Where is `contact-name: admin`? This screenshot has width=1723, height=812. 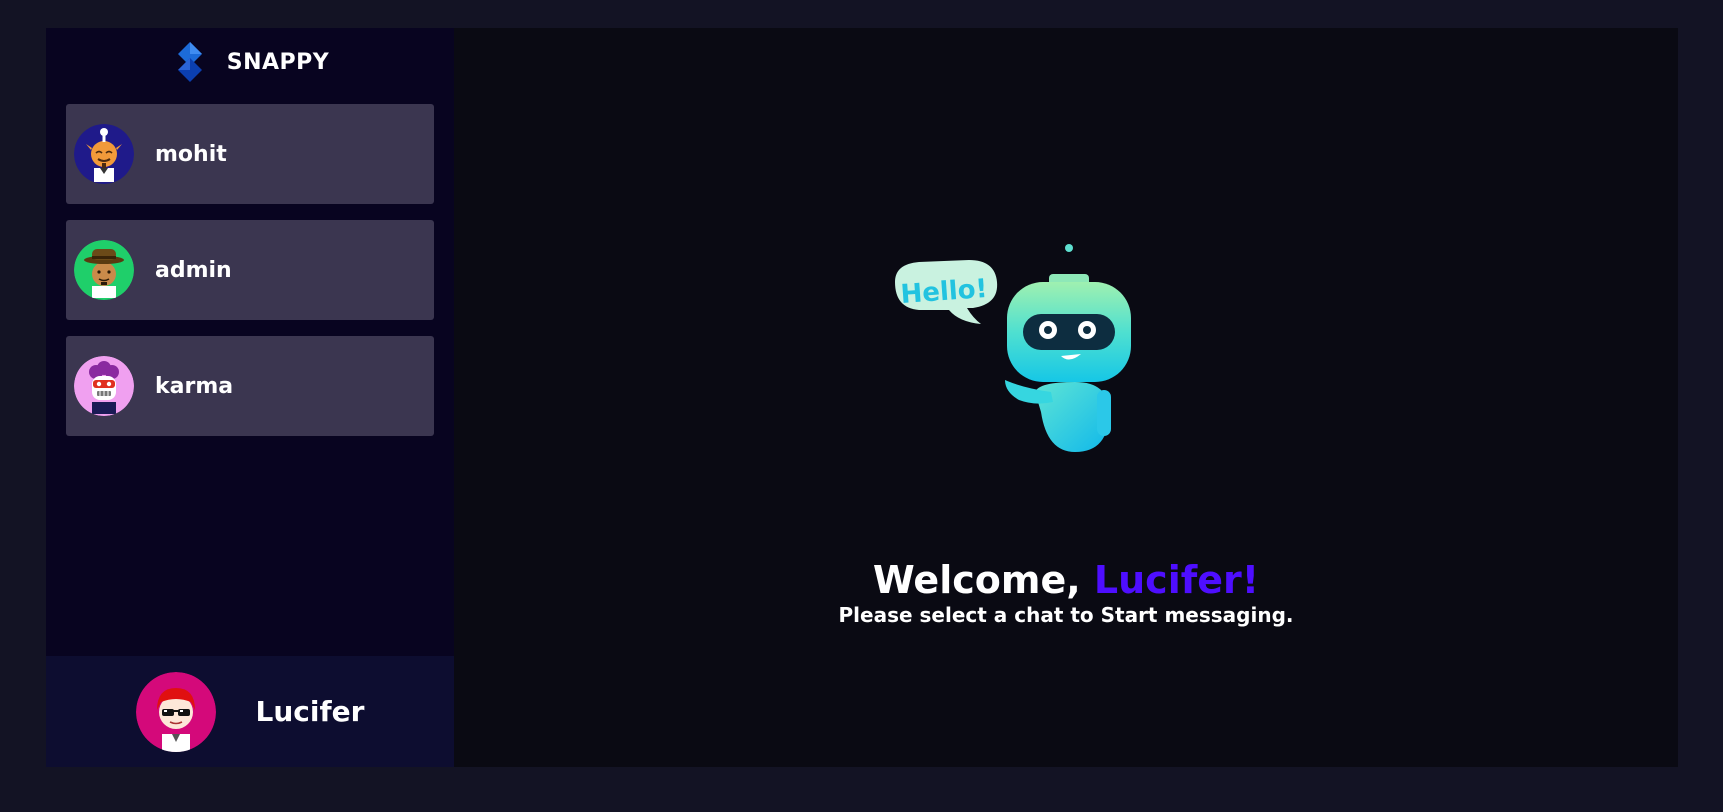 contact-name: admin is located at coordinates (193, 270).